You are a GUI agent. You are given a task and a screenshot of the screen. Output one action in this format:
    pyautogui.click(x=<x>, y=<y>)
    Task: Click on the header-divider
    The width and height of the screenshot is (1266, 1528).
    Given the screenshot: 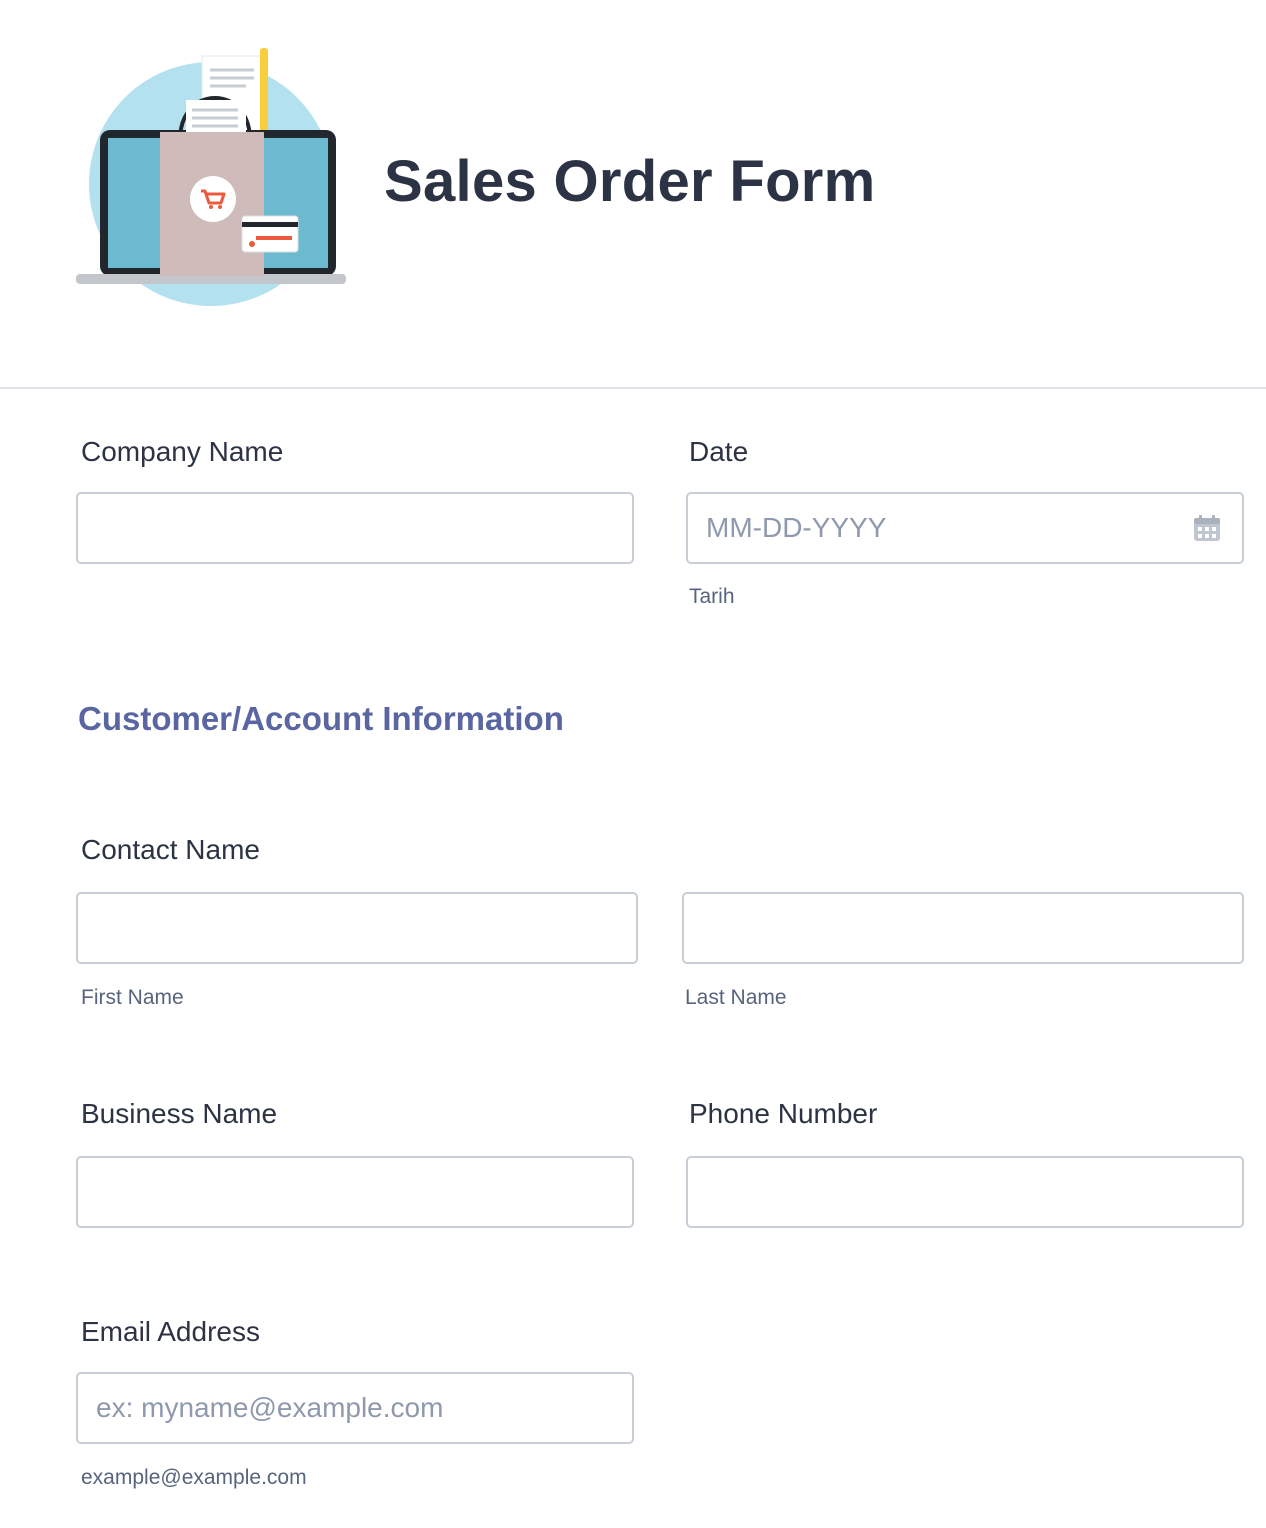 What is the action you would take?
    pyautogui.click(x=633, y=388)
    